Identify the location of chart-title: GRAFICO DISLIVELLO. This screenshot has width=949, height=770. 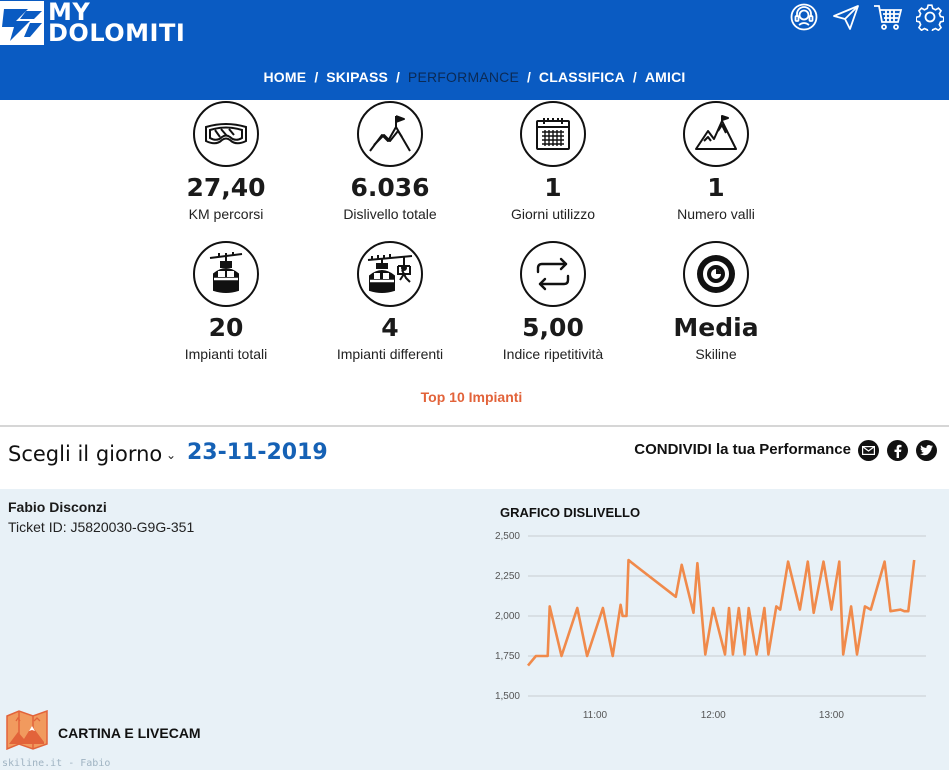
(570, 512).